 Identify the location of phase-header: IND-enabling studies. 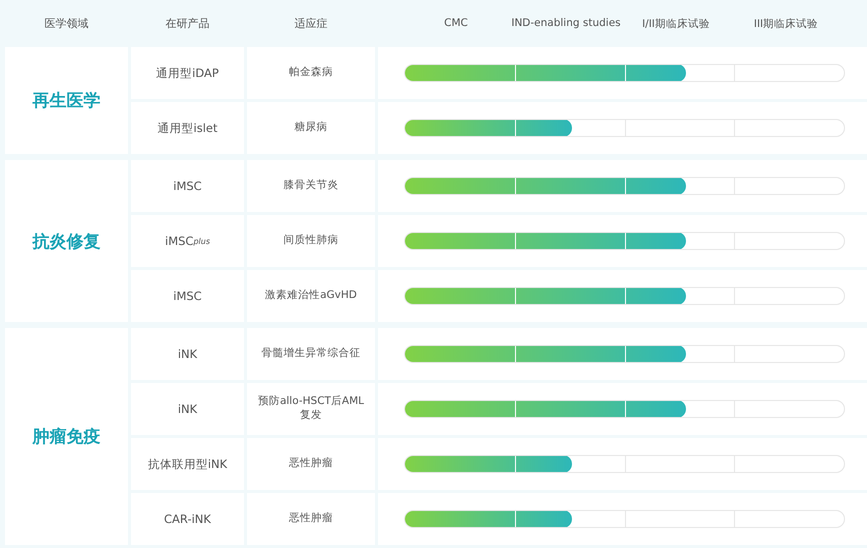
(566, 23).